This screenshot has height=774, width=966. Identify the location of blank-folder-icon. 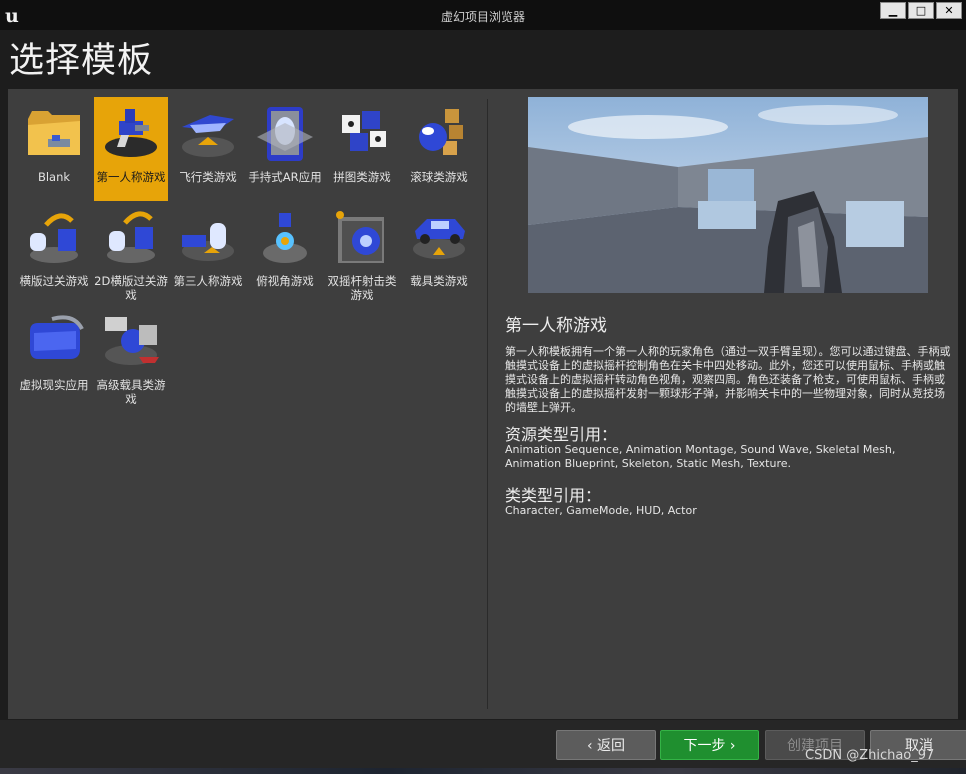
(54, 133).